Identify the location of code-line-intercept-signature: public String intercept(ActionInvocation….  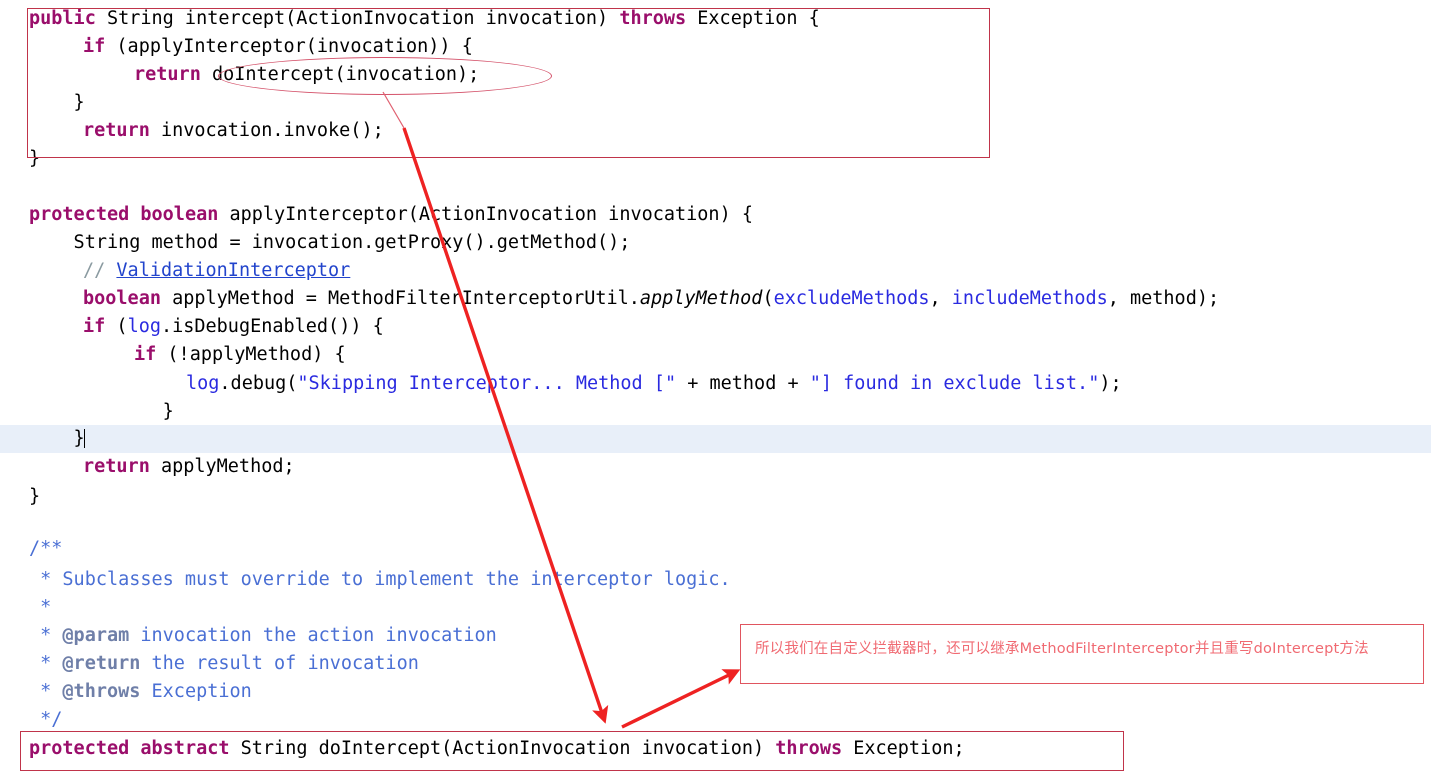
(715, 19).